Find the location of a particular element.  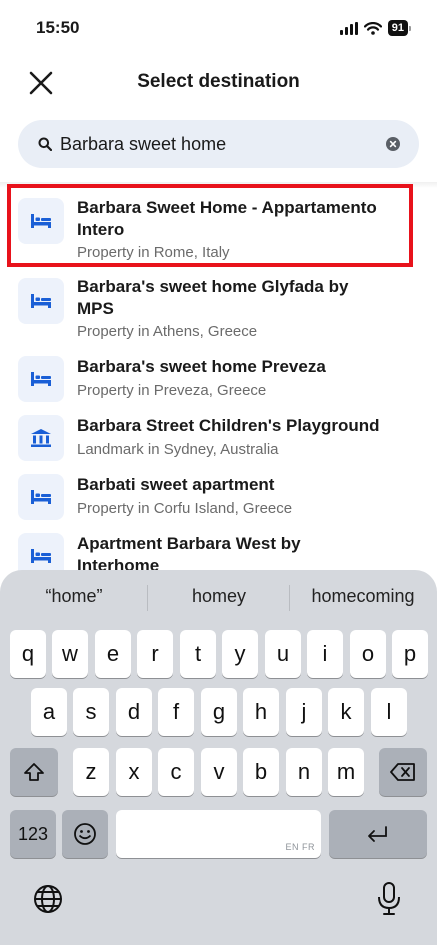

key: q is located at coordinates (28, 654).